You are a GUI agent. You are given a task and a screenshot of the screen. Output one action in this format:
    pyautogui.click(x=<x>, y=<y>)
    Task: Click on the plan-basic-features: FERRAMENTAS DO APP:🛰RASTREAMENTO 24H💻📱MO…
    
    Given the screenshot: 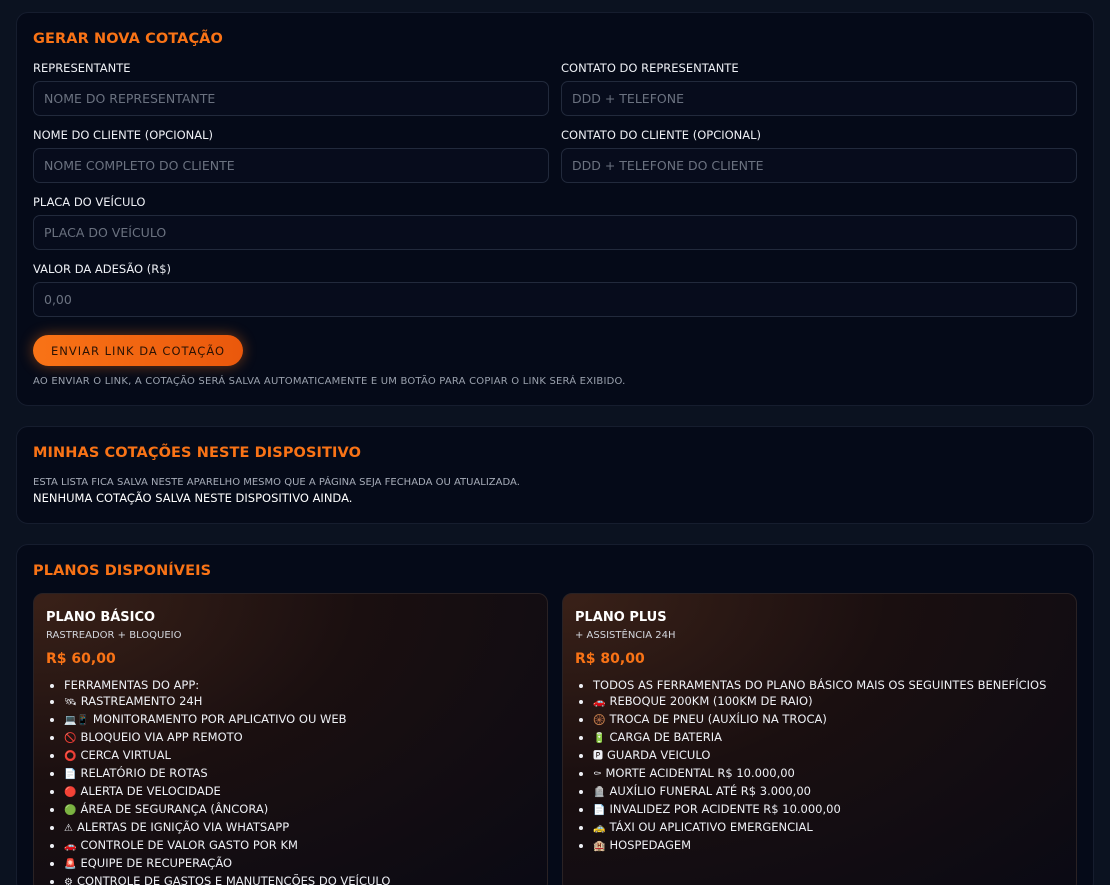 What is the action you would take?
    pyautogui.click(x=290, y=781)
    